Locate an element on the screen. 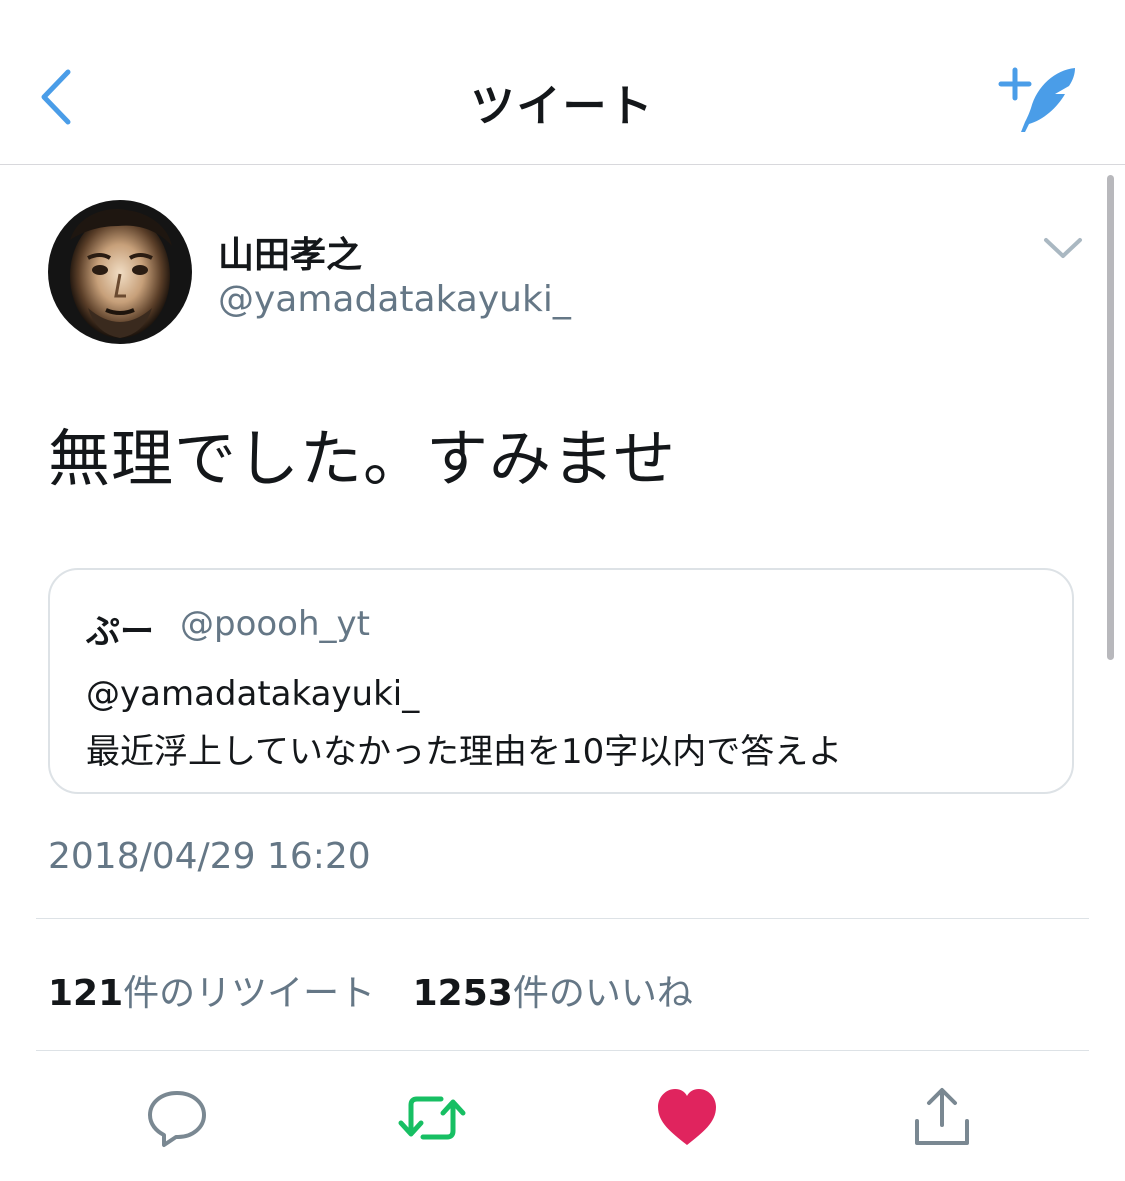 The height and width of the screenshot is (1181, 1125). quoted-text: 最近浮上していなかった理由を10字以内で答えよ is located at coordinates (464, 752).